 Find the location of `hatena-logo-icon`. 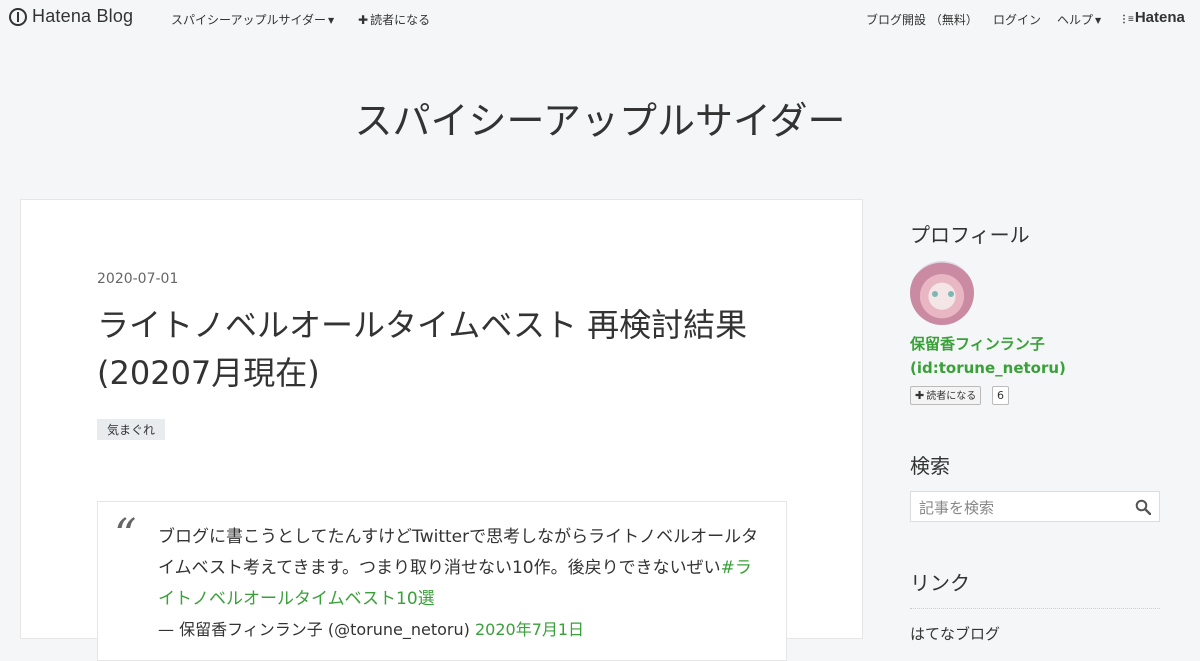

hatena-logo-icon is located at coordinates (18, 16).